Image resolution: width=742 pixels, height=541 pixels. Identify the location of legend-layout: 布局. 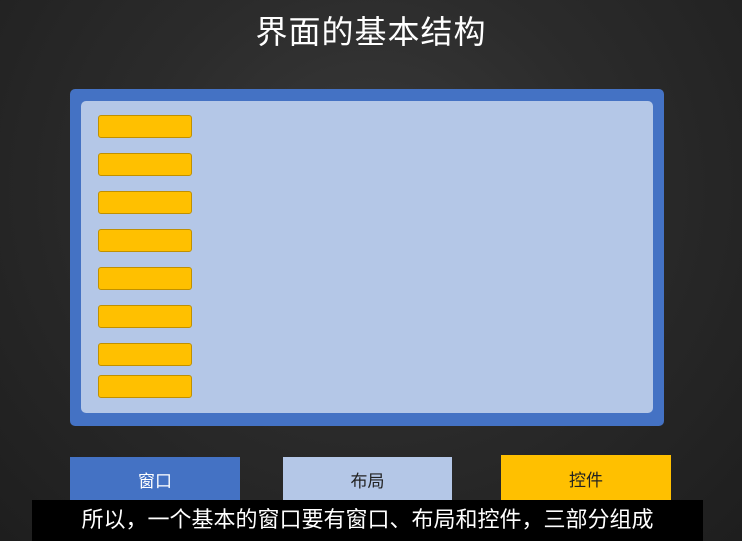
(367, 479).